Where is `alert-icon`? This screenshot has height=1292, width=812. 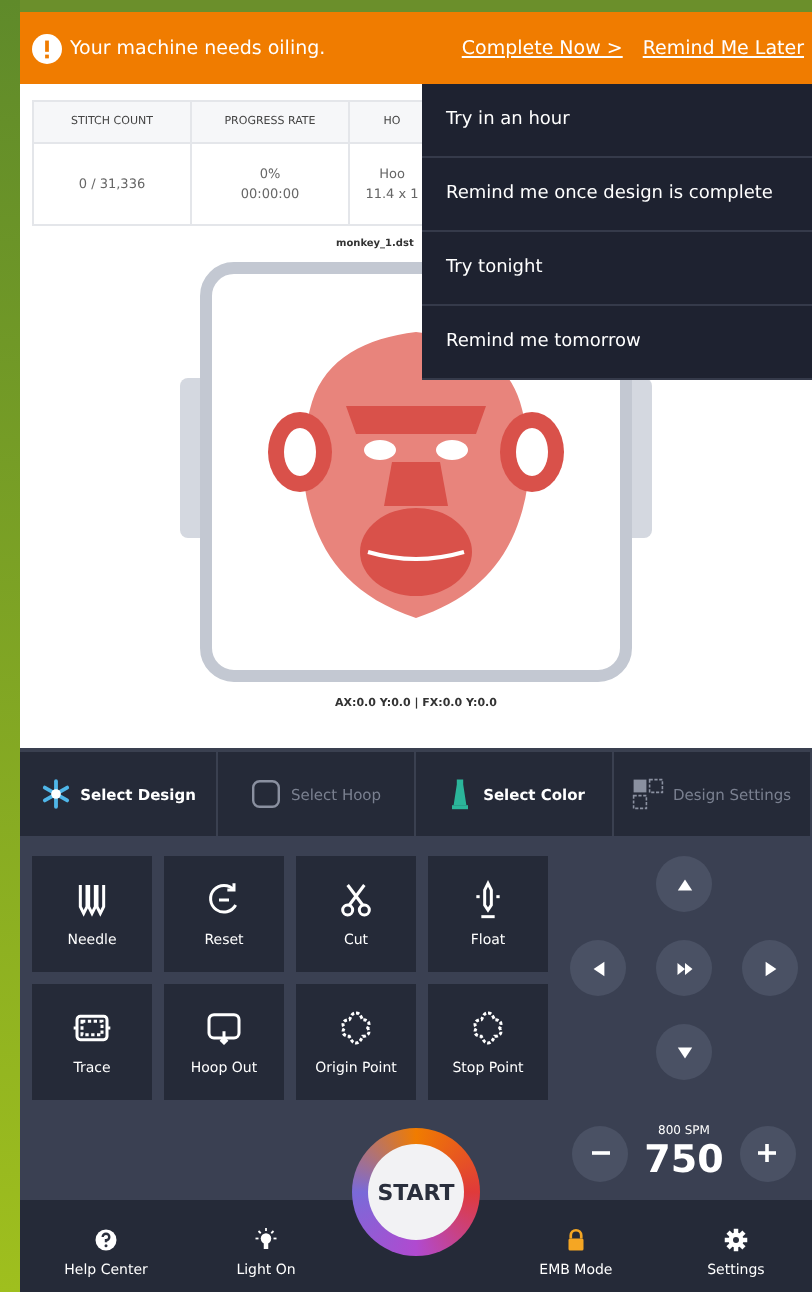
alert-icon is located at coordinates (47, 48).